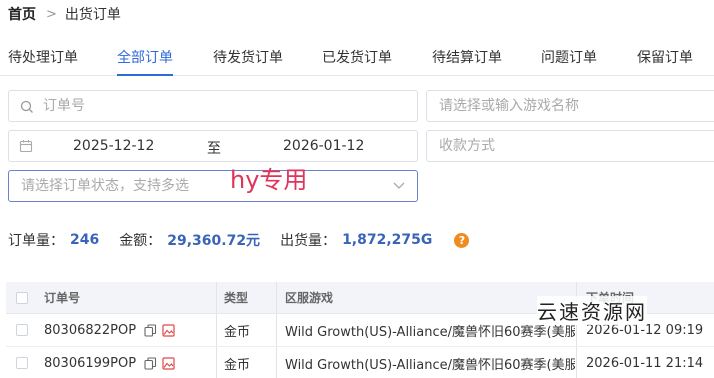 This screenshot has width=714, height=378. I want to click on order-time-cell: 2026-01-11 21:14, so click(645, 363).